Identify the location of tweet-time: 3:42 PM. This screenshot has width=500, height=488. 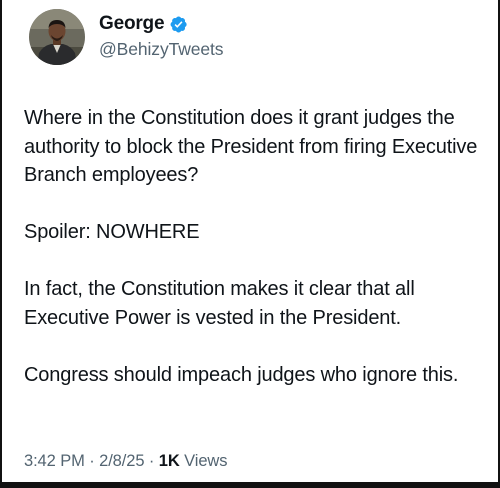
(54, 461).